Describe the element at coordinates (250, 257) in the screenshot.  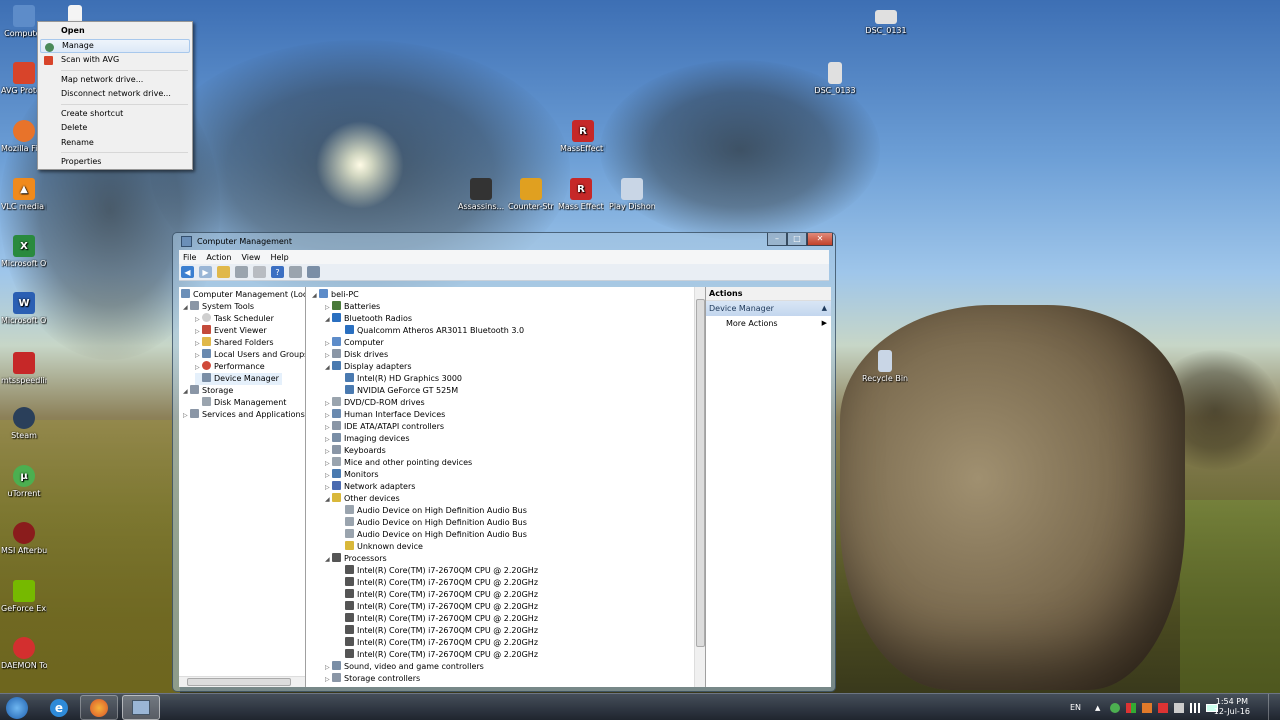
I see `menu-view: View` at that location.